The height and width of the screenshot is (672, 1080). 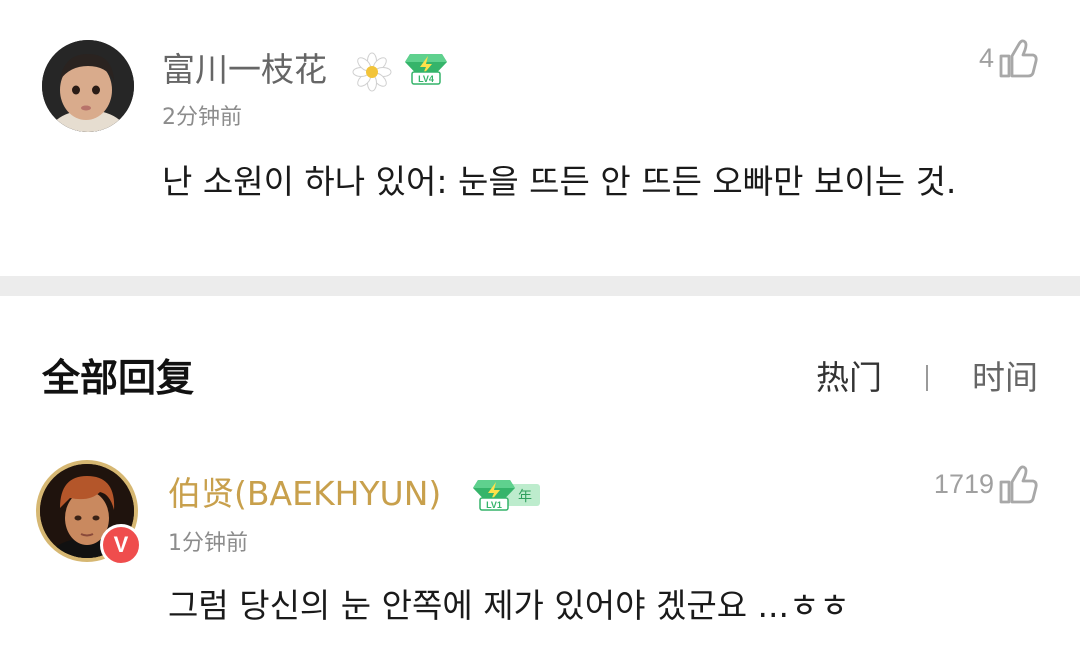 What do you see at coordinates (494, 505) in the screenshot?
I see `level-label: LV1` at bounding box center [494, 505].